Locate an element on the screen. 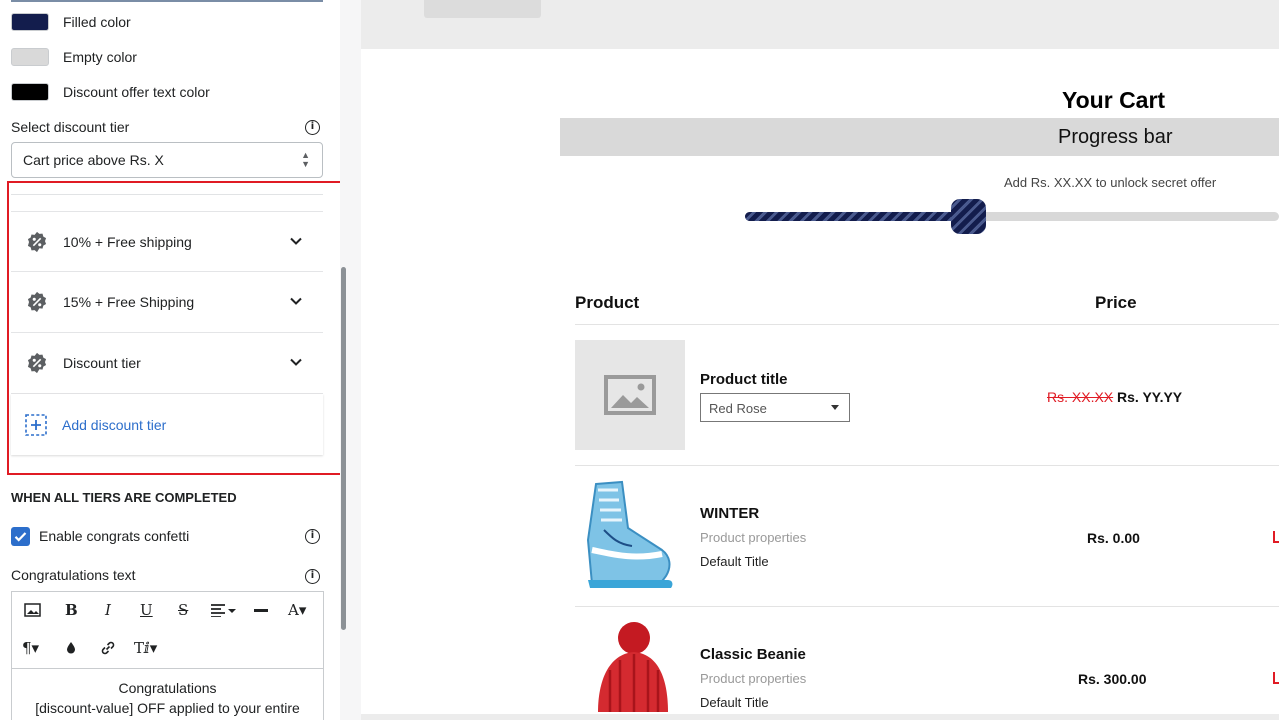 Image resolution: width=1279 pixels, height=720 pixels. preview-footer-bar is located at coordinates (820, 717).